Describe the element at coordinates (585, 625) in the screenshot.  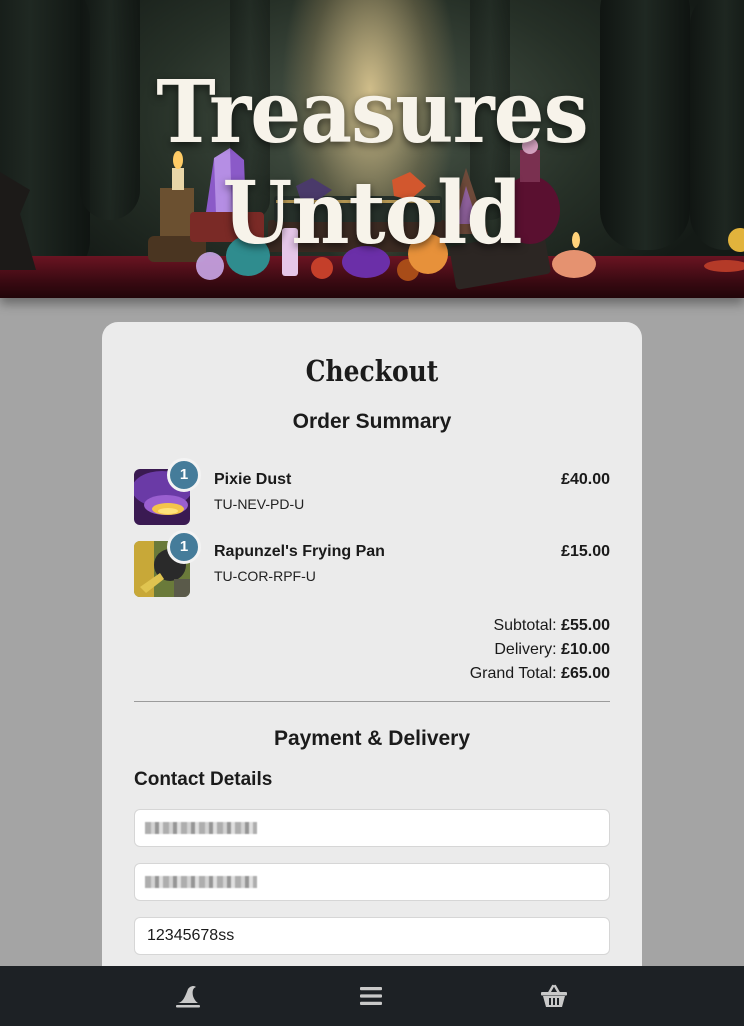
I see `subtotal-value: £55.00` at that location.